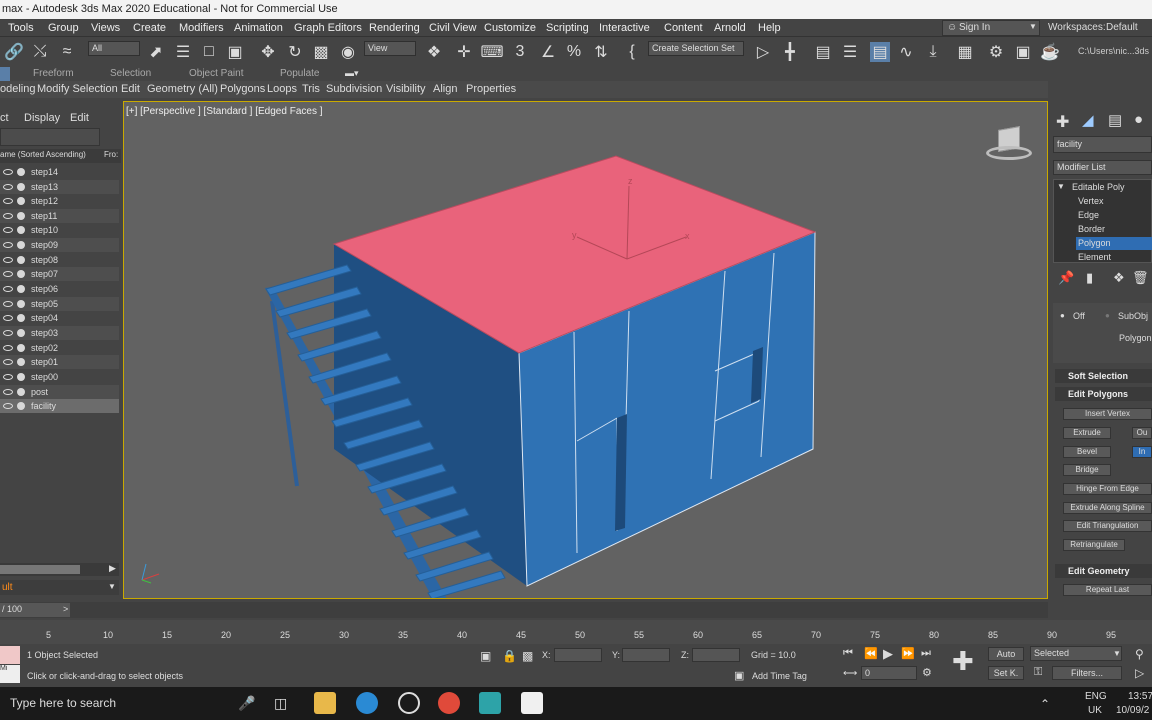  I want to click on unlink-icon: ⤯, so click(40, 52).